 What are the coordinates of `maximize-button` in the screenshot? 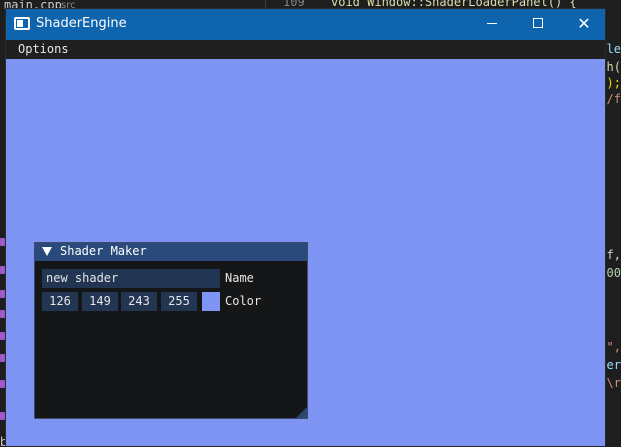 It's located at (538, 24).